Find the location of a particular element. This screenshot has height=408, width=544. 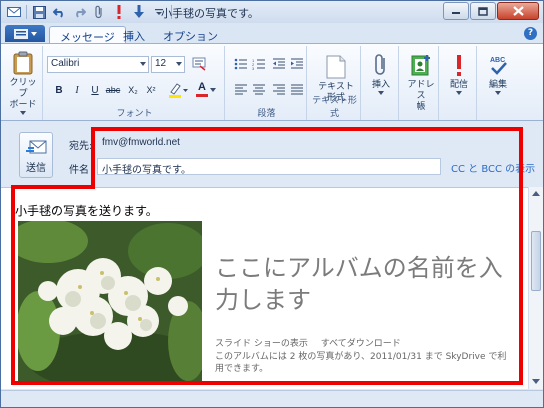

editing-label: 編集 is located at coordinates (497, 85).